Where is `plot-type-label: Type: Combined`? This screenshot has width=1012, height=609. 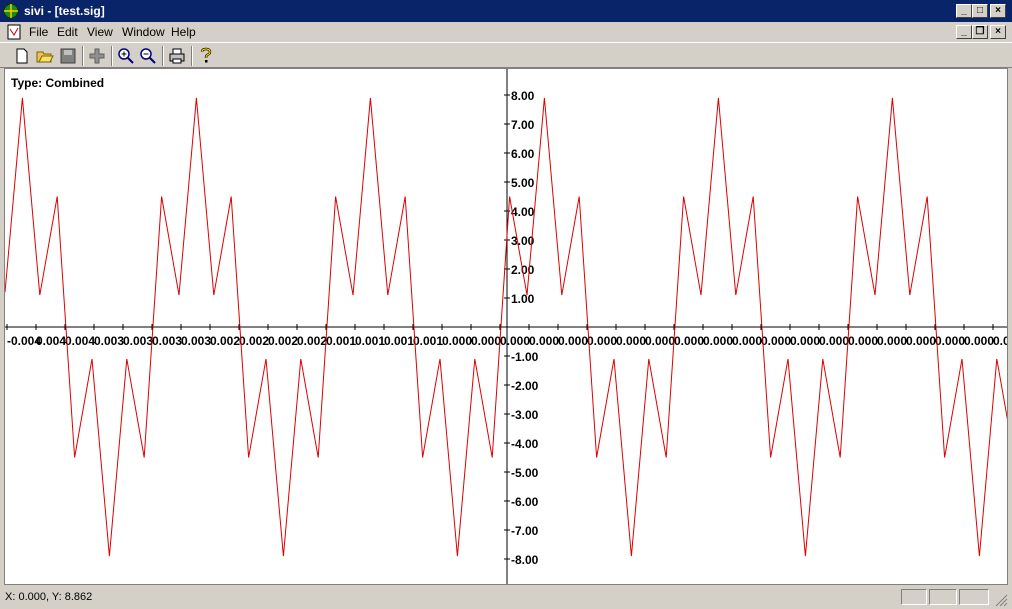 plot-type-label: Type: Combined is located at coordinates (57, 83).